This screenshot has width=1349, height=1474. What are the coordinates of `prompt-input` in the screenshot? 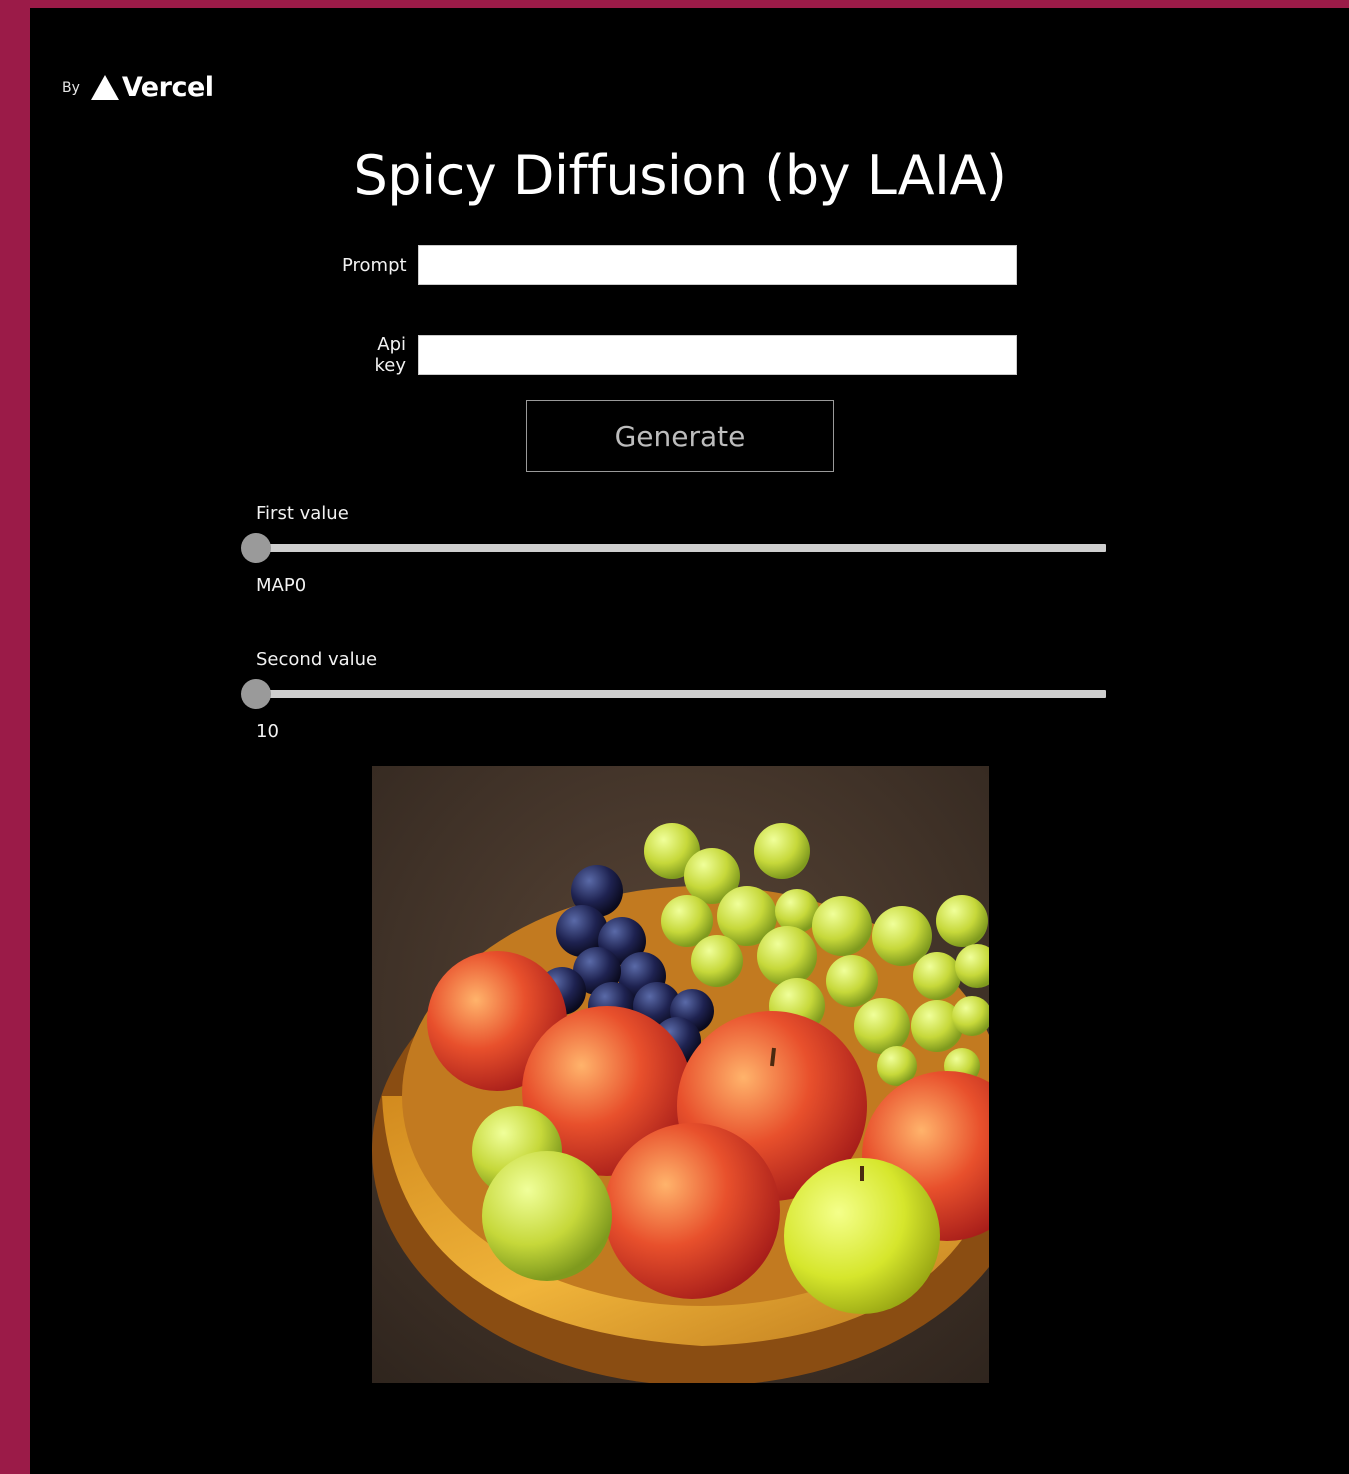 It's located at (717, 265).